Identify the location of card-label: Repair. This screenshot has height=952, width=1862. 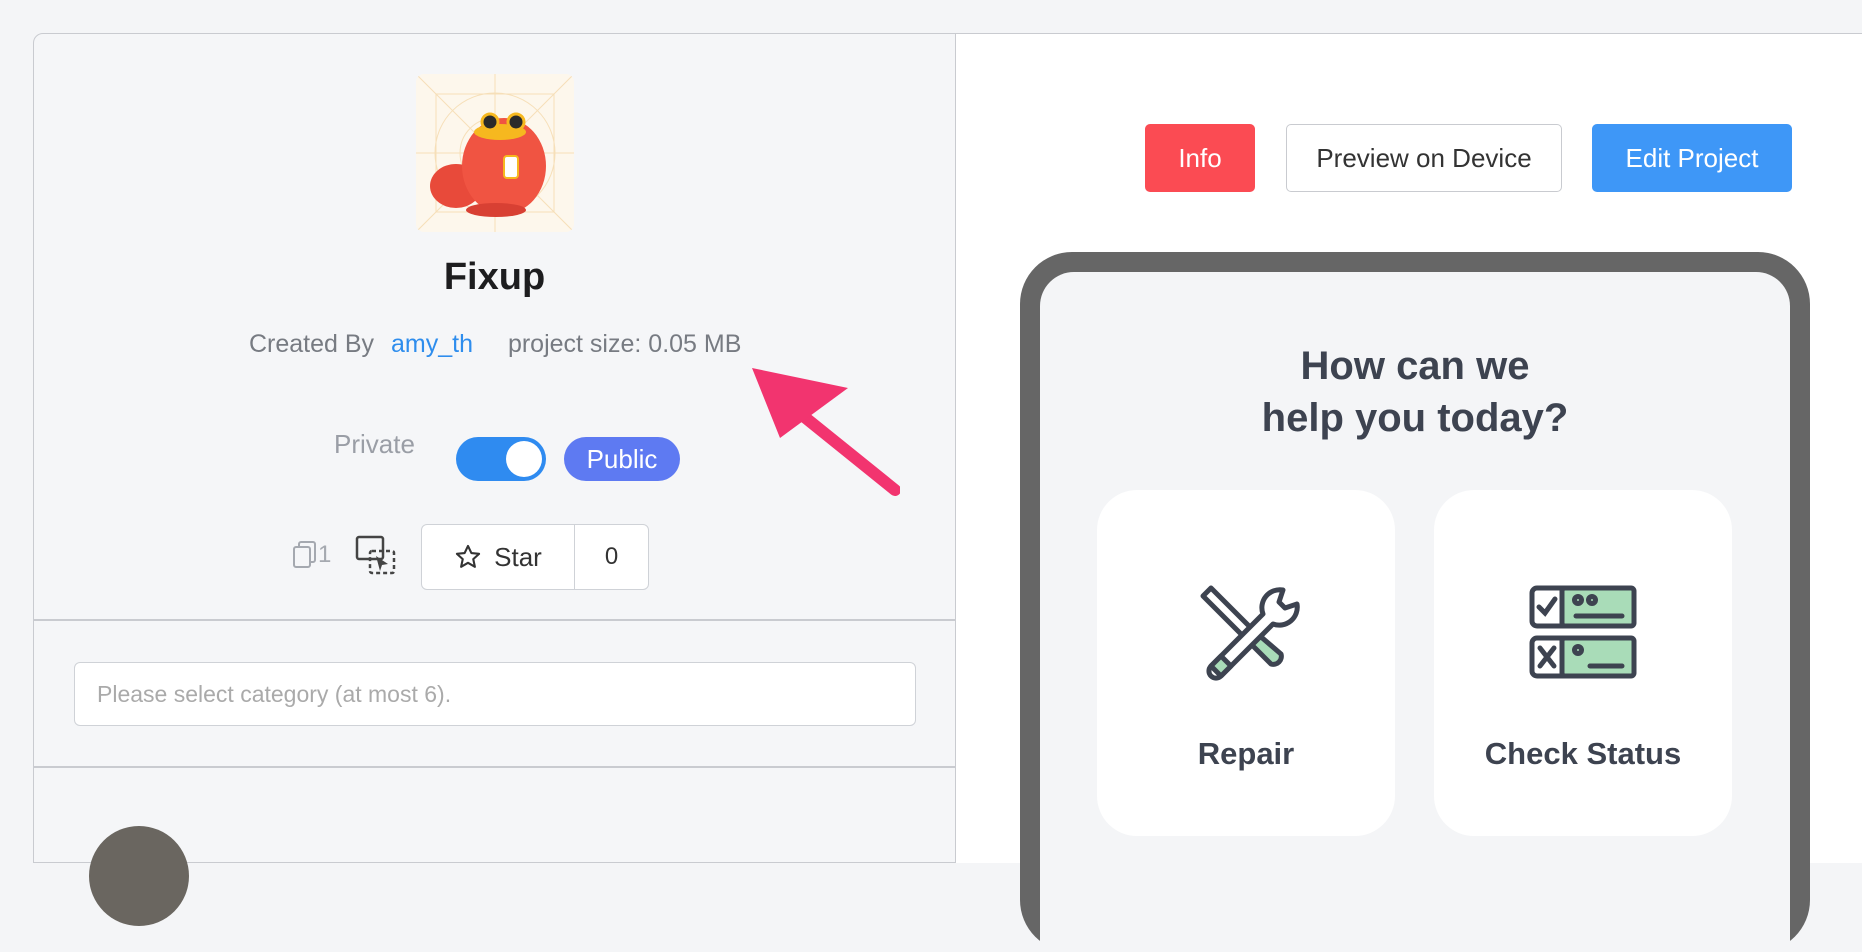
(1246, 753).